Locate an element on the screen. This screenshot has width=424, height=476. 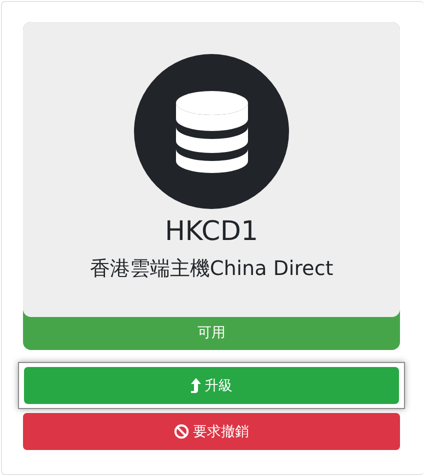
arrow-up-icon is located at coordinates (195, 385).